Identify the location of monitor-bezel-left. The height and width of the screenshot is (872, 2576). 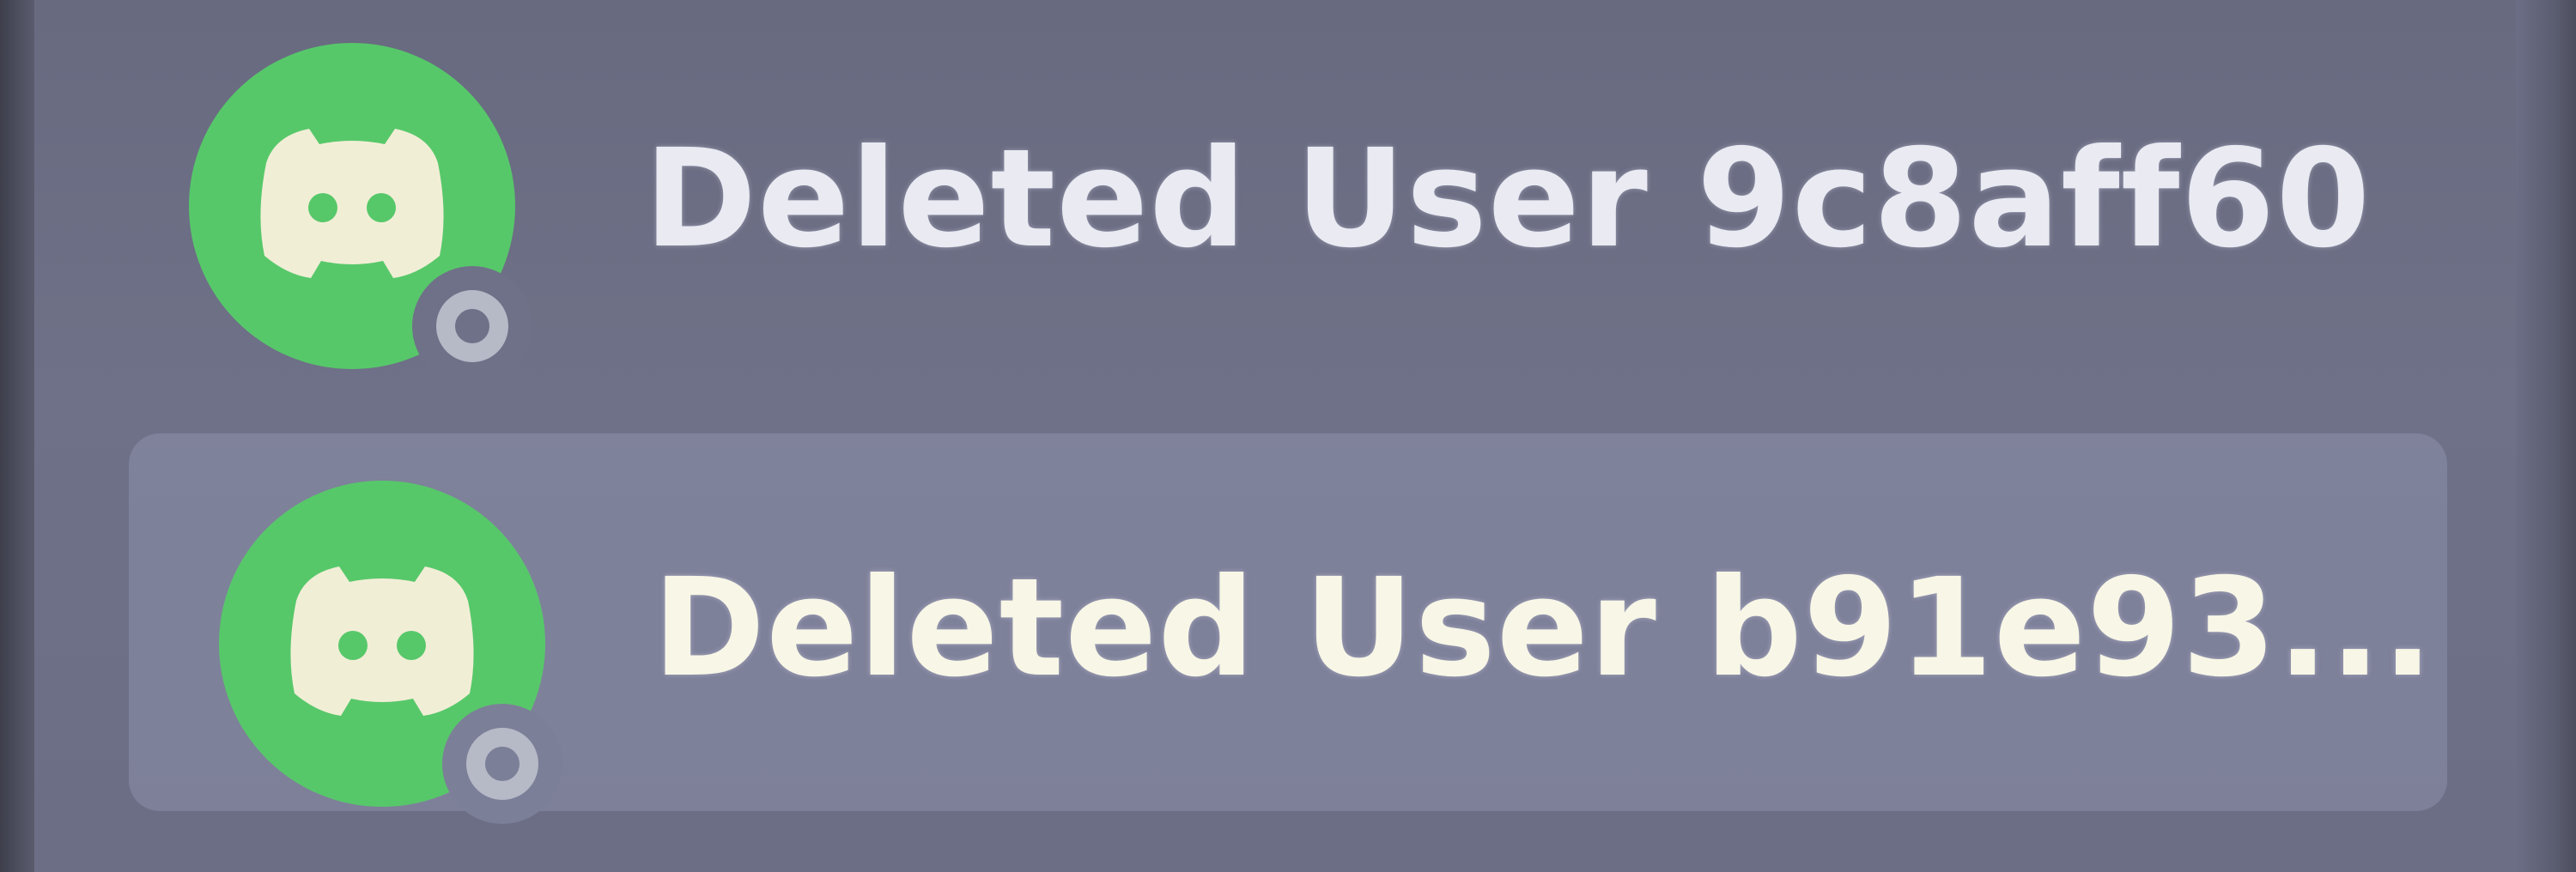
(17, 436).